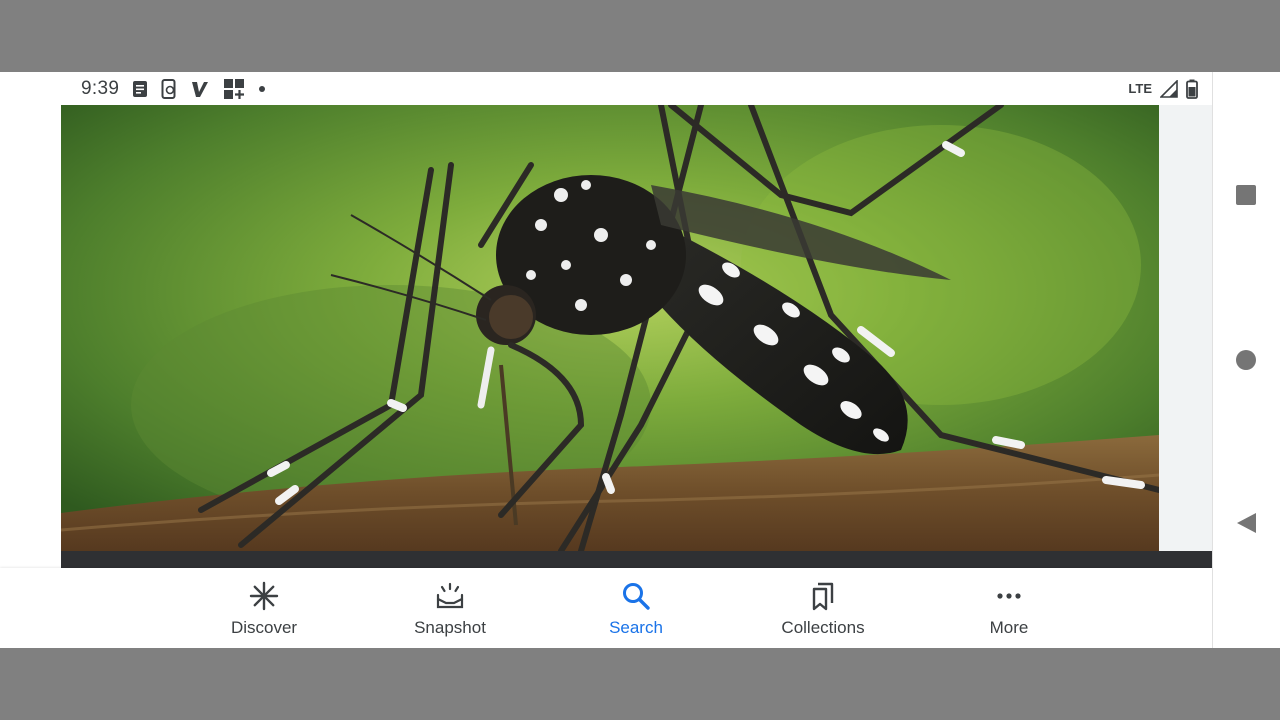 Image resolution: width=1280 pixels, height=720 pixels. I want to click on nav-collections: Collections, so click(823, 610).